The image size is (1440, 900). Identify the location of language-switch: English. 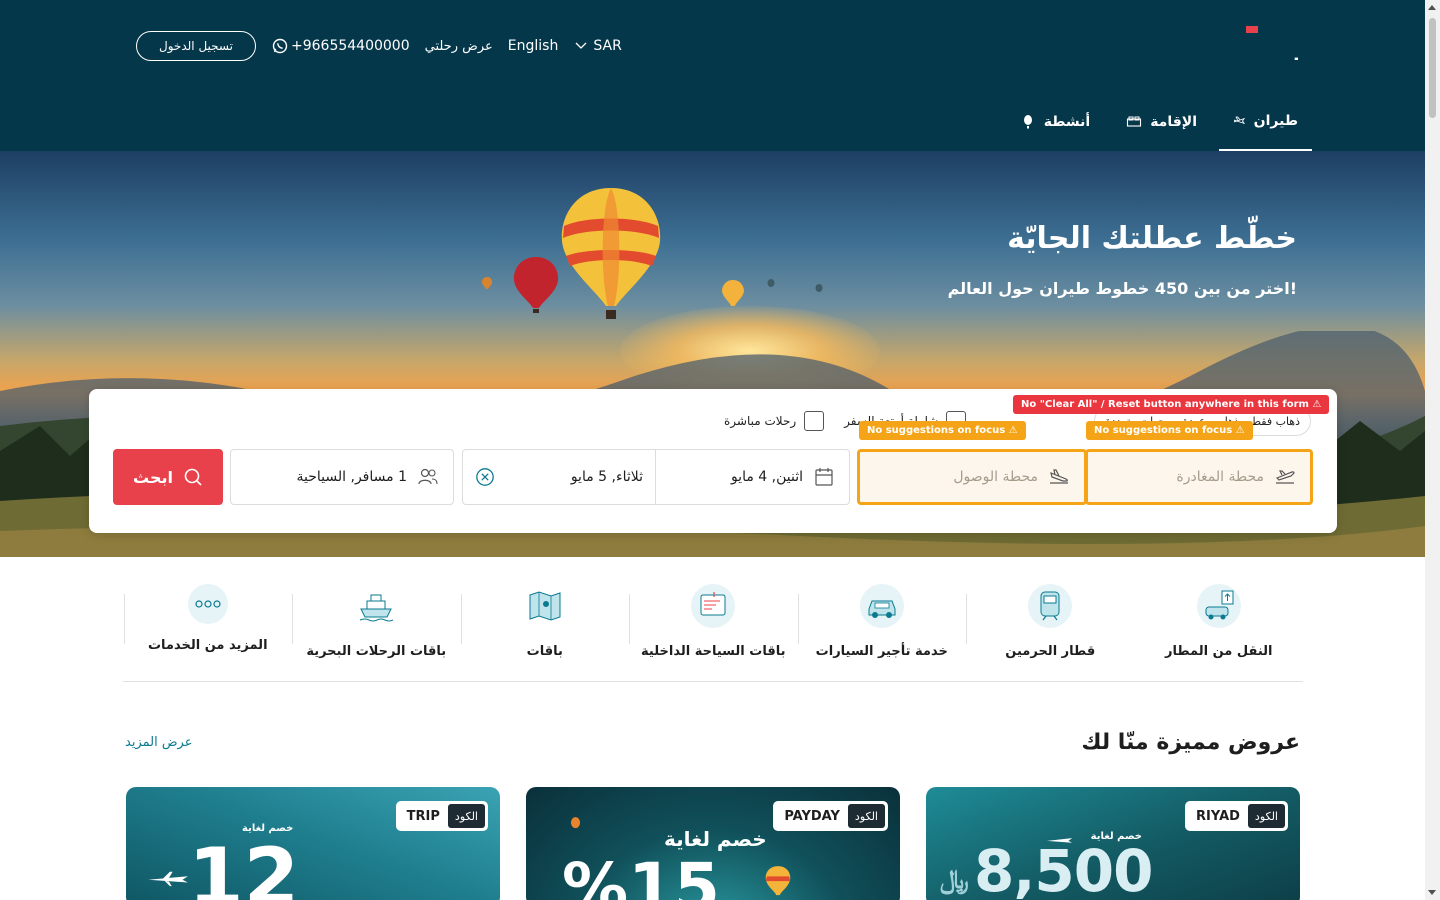
(533, 46).